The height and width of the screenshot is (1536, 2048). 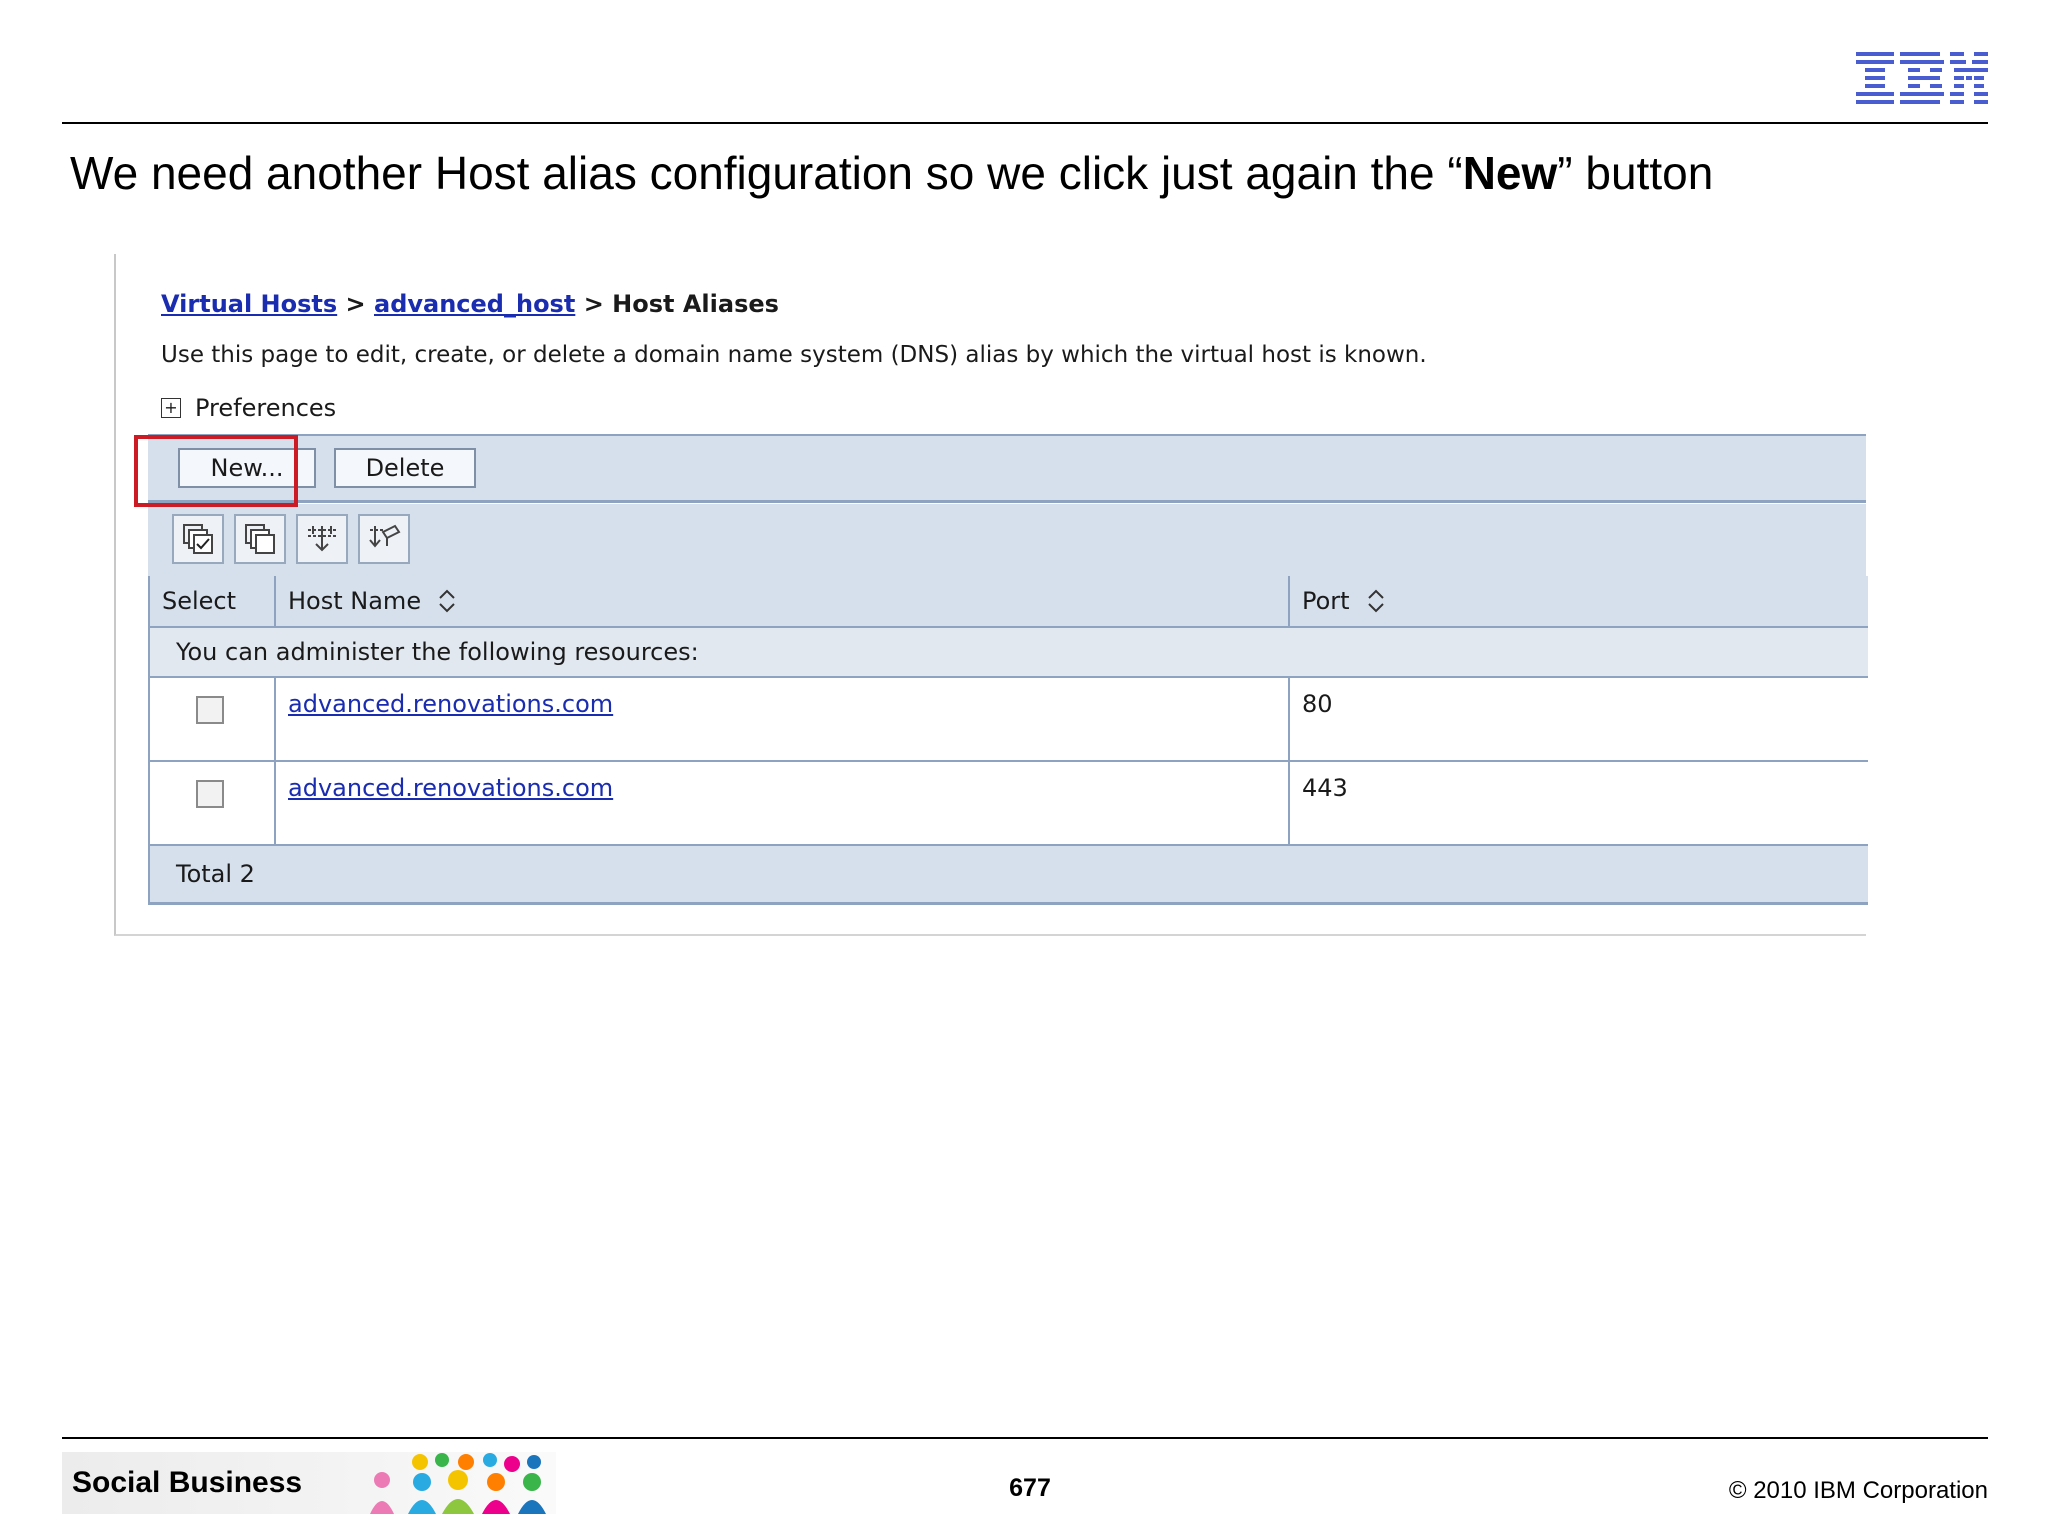 I want to click on header-rule, so click(x=1025, y=123).